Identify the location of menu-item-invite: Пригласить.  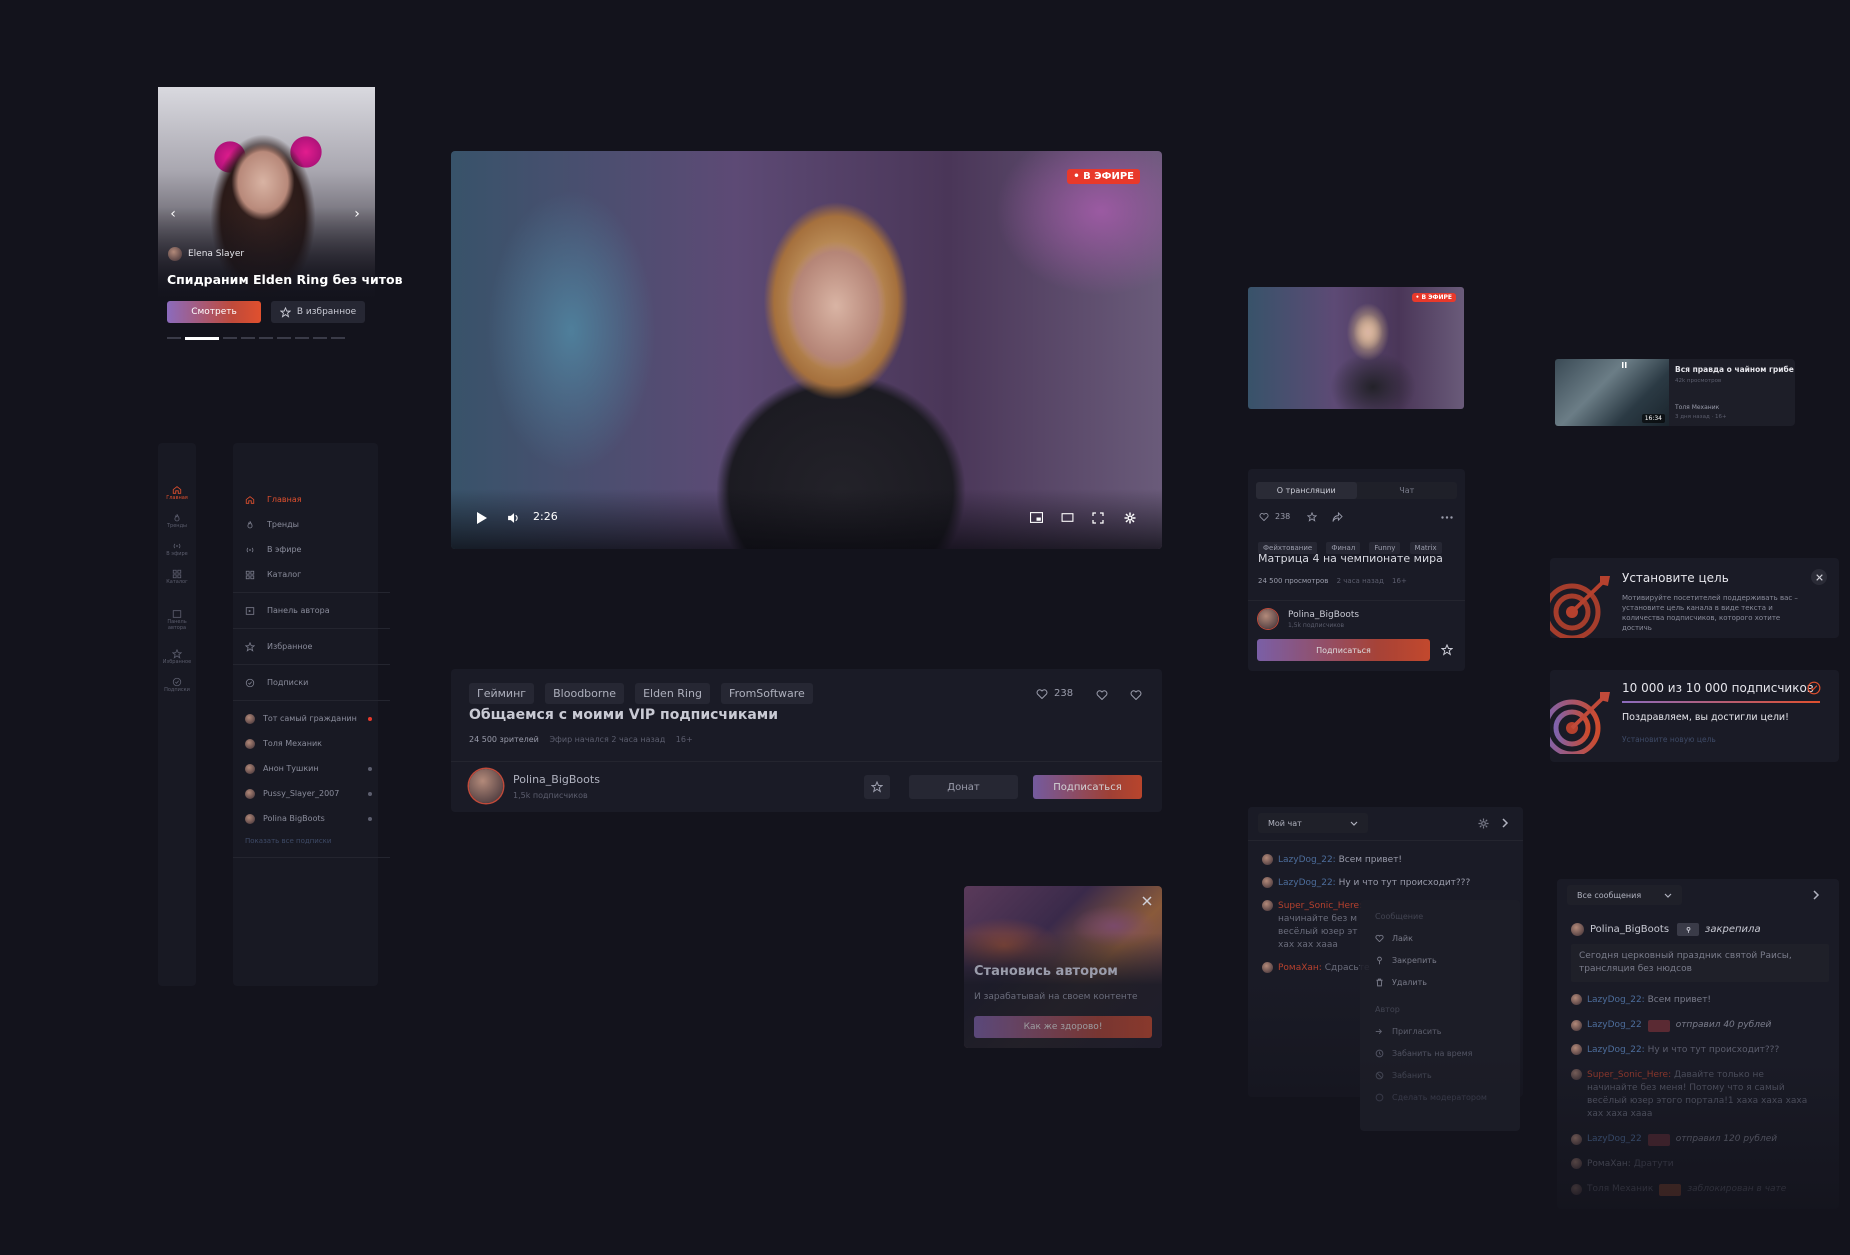
(1440, 1031).